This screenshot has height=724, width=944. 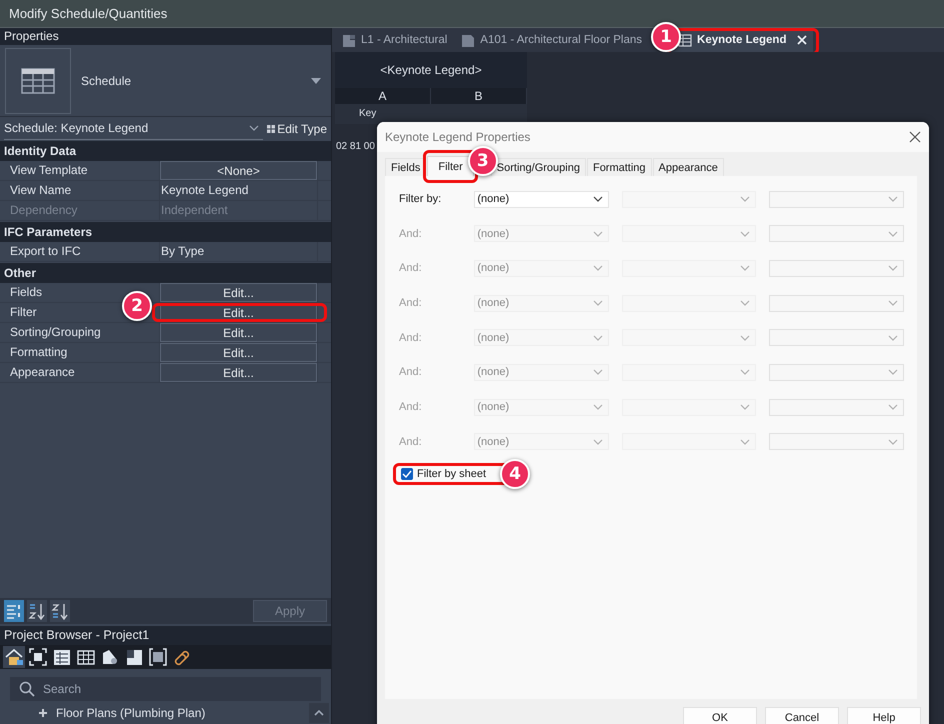 I want to click on group-header: IFC Parameters, so click(x=165, y=232).